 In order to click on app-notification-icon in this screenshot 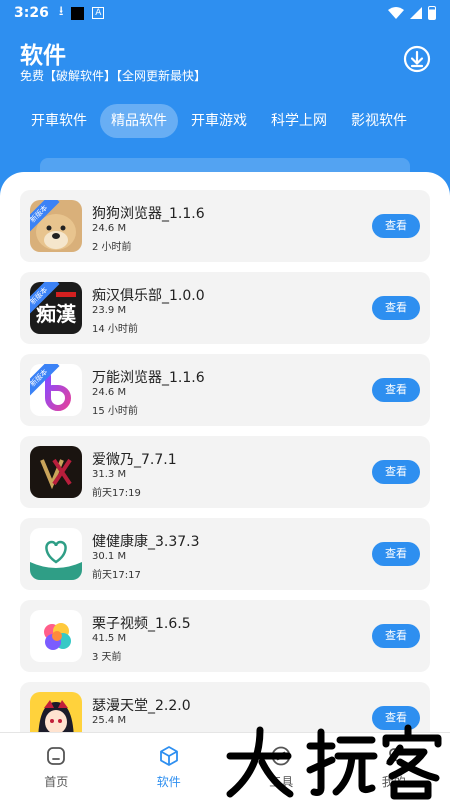, I will do `click(78, 13)`.